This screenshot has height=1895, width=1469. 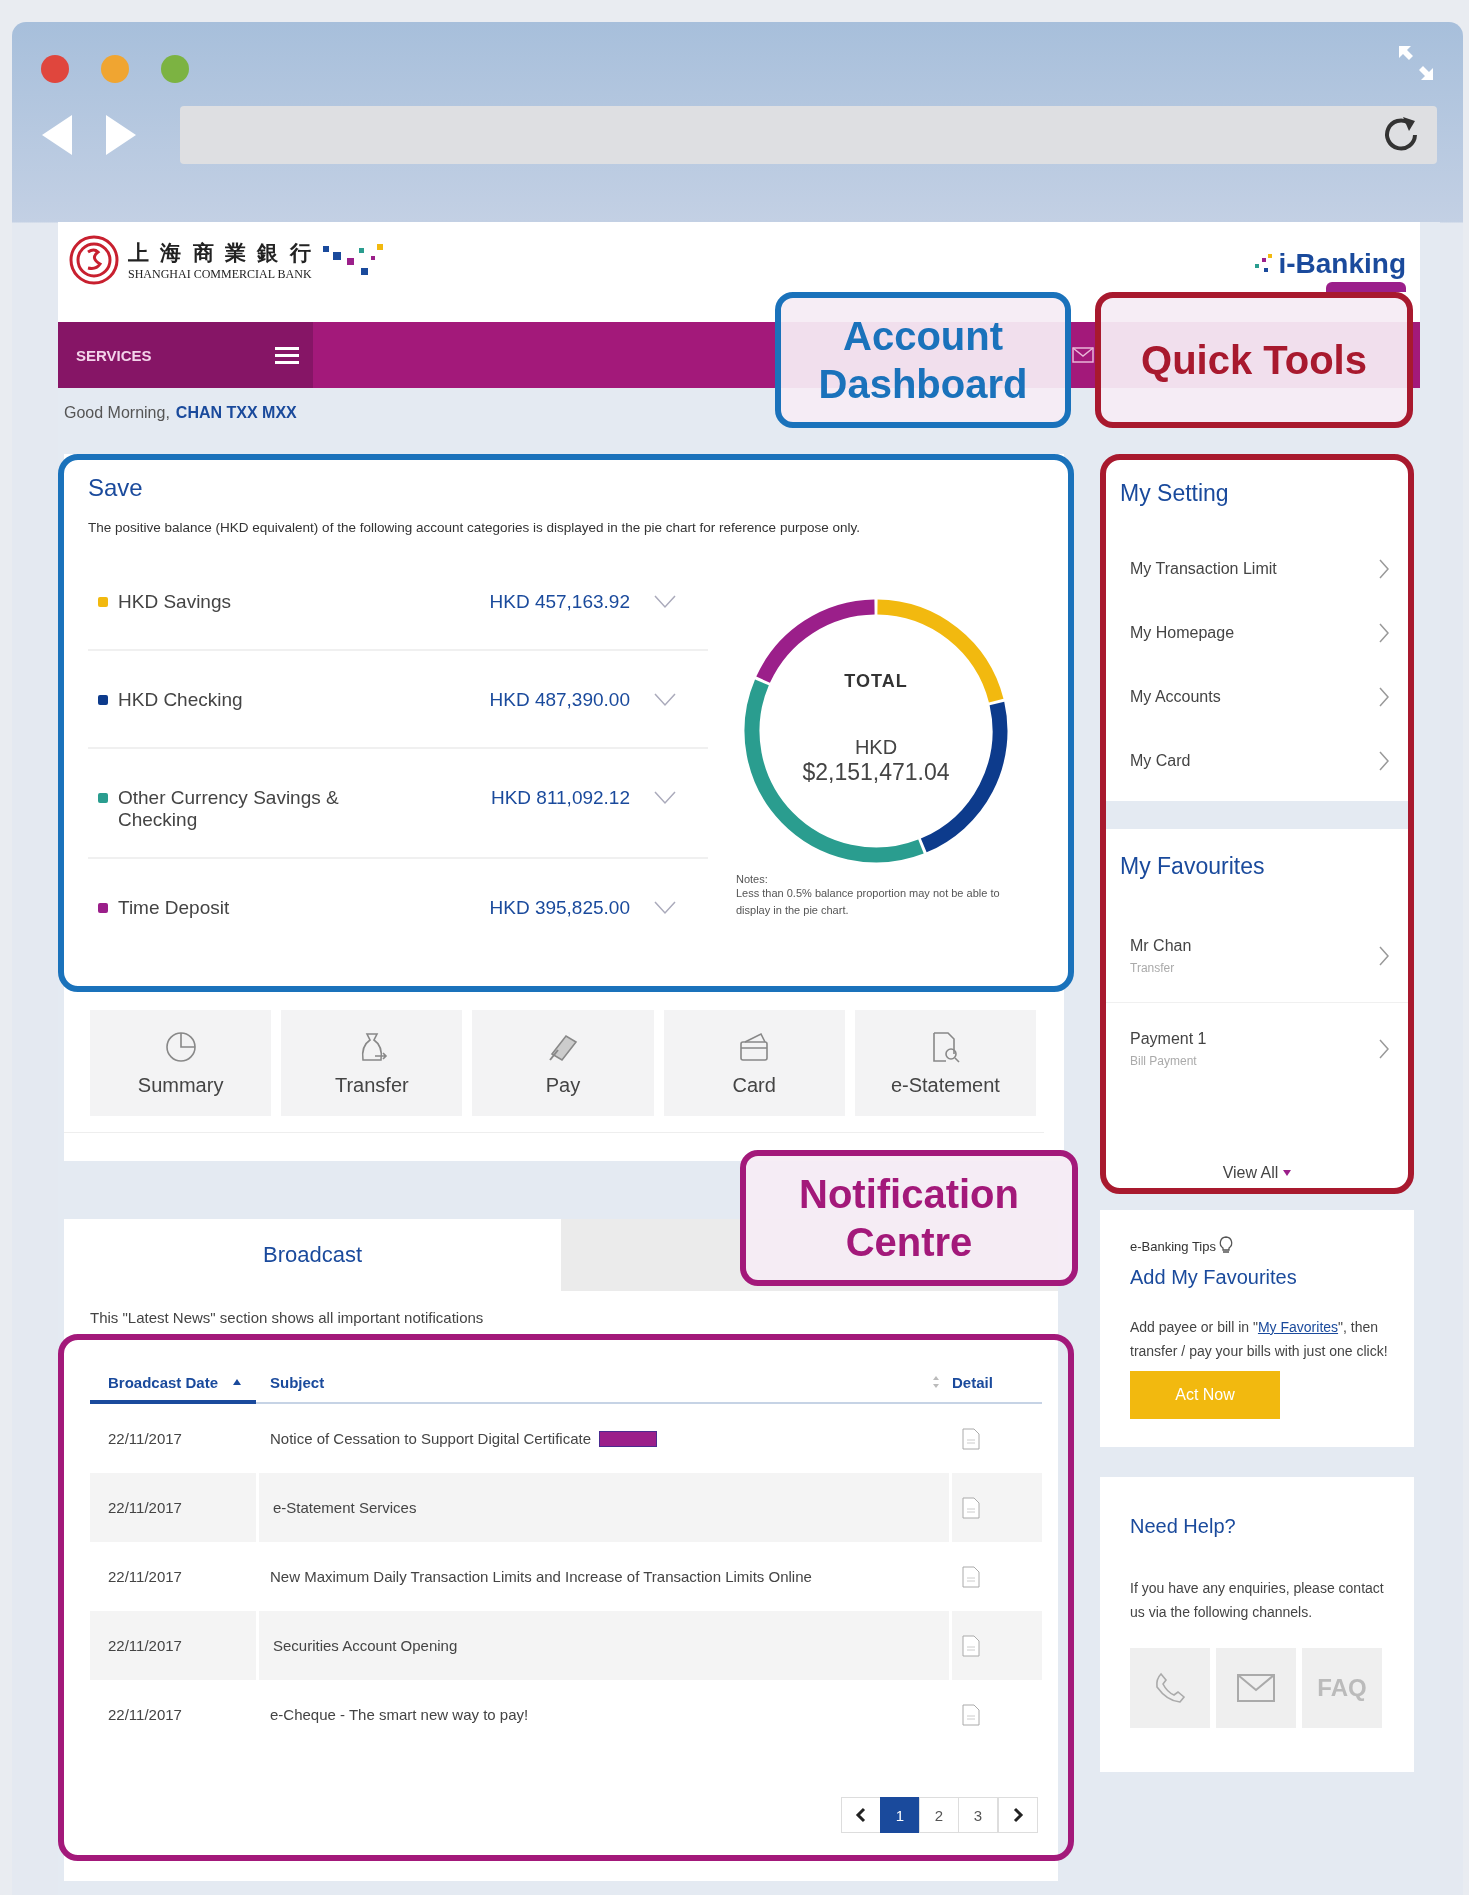 What do you see at coordinates (398, 804) in the screenshot?
I see `account-row: Other Currency Savings & Checking HKD 811,092.12` at bounding box center [398, 804].